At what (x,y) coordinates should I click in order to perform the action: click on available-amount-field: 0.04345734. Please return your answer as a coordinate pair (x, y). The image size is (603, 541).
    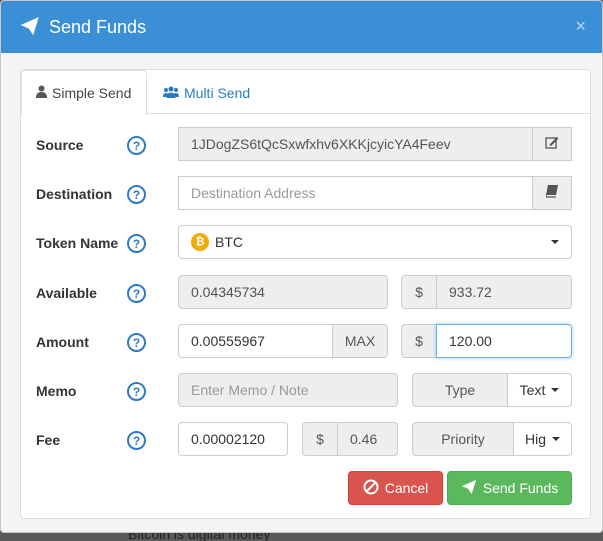
    Looking at the image, I should click on (283, 292).